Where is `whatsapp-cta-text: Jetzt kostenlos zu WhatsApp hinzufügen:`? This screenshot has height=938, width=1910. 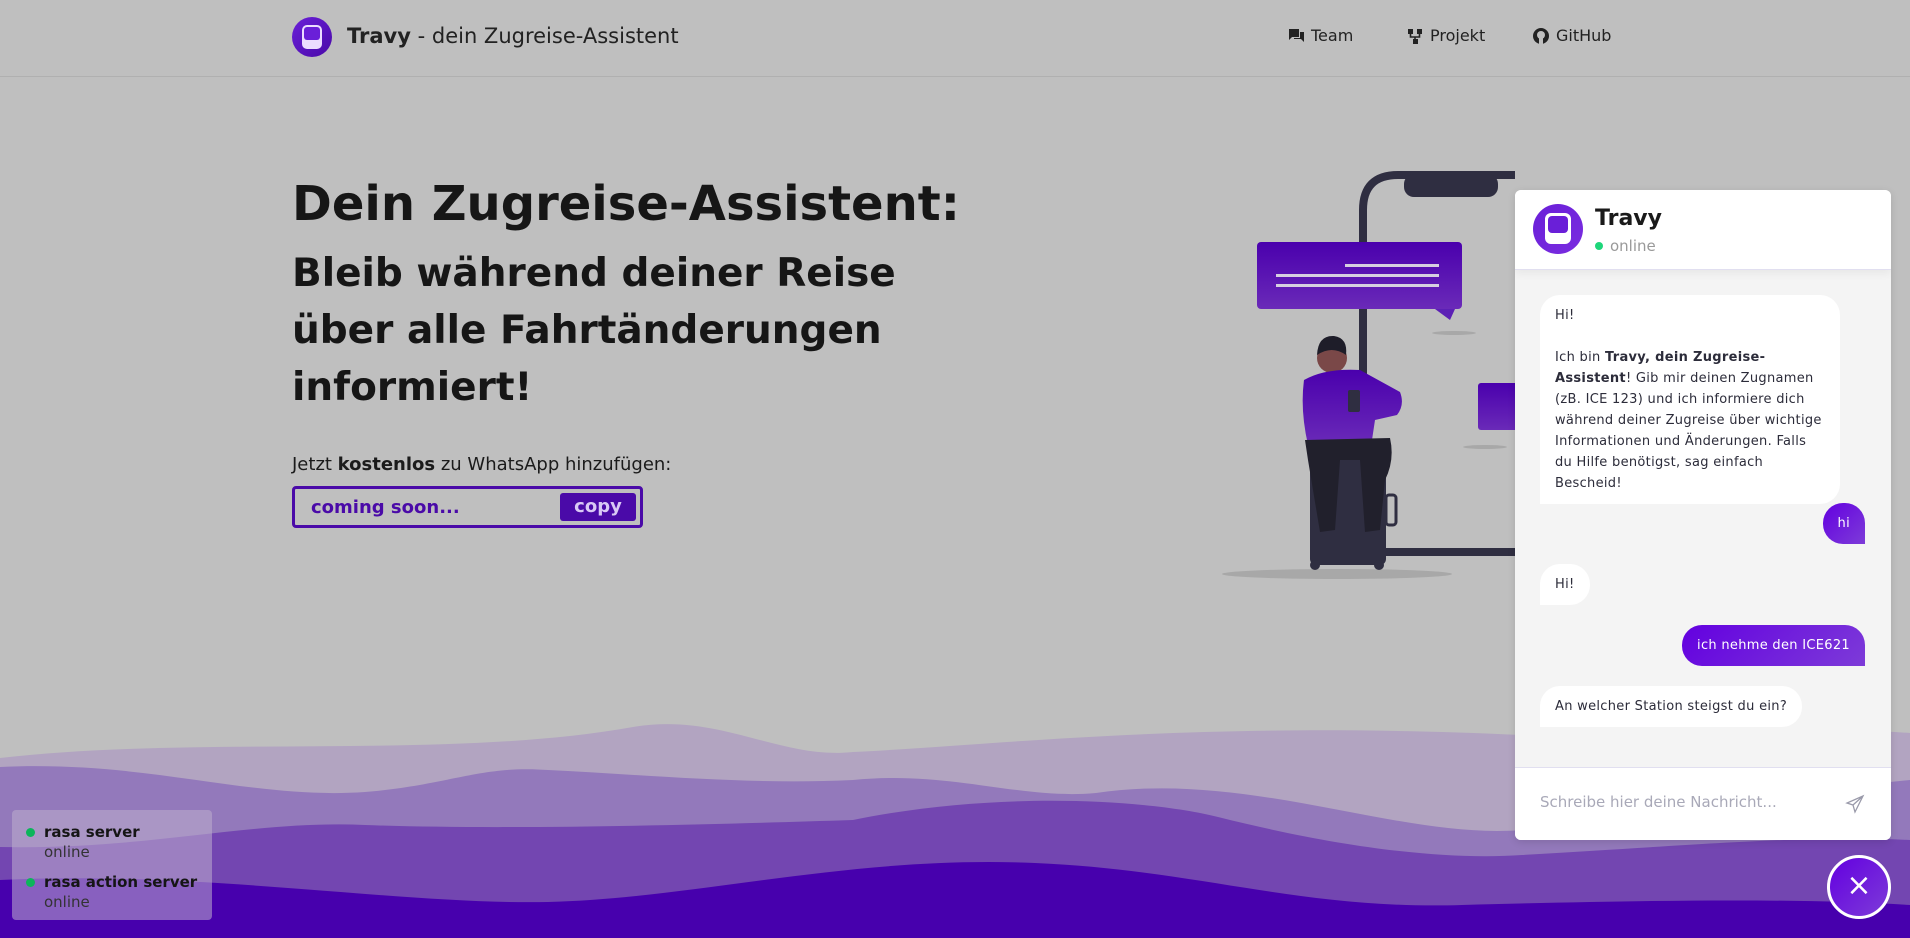
whatsapp-cta-text: Jetzt kostenlos zu WhatsApp hinzufügen: is located at coordinates (481, 464).